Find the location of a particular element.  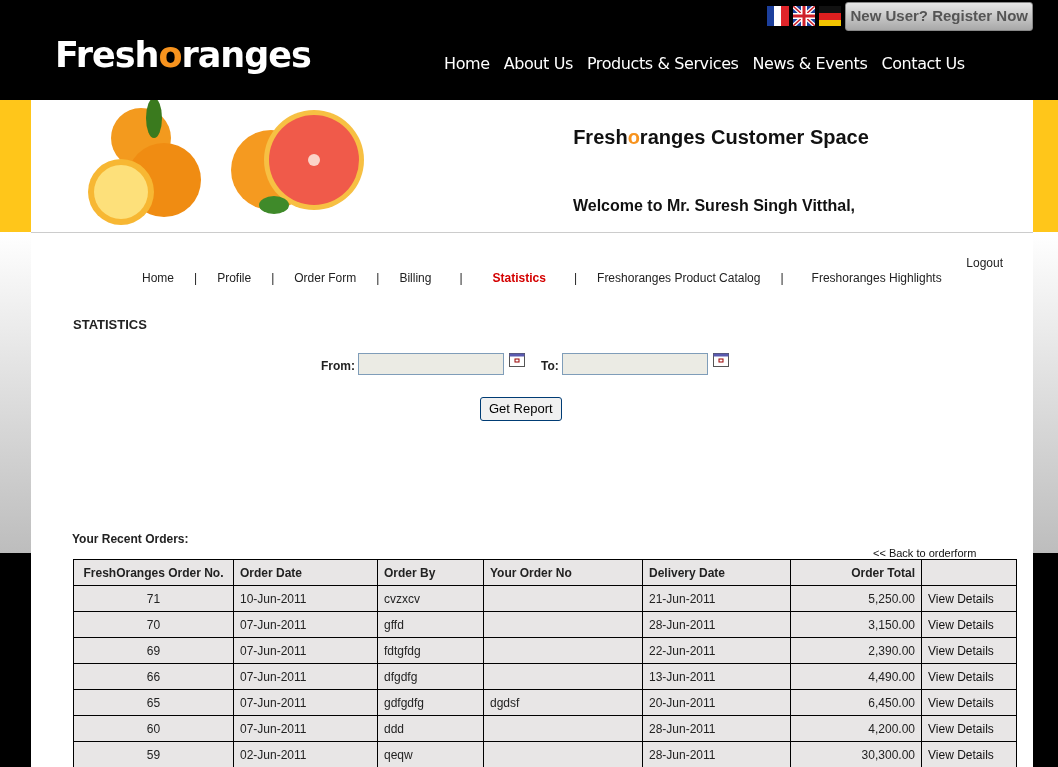

page-title: Freshoranges Customer Space is located at coordinates (721, 137).